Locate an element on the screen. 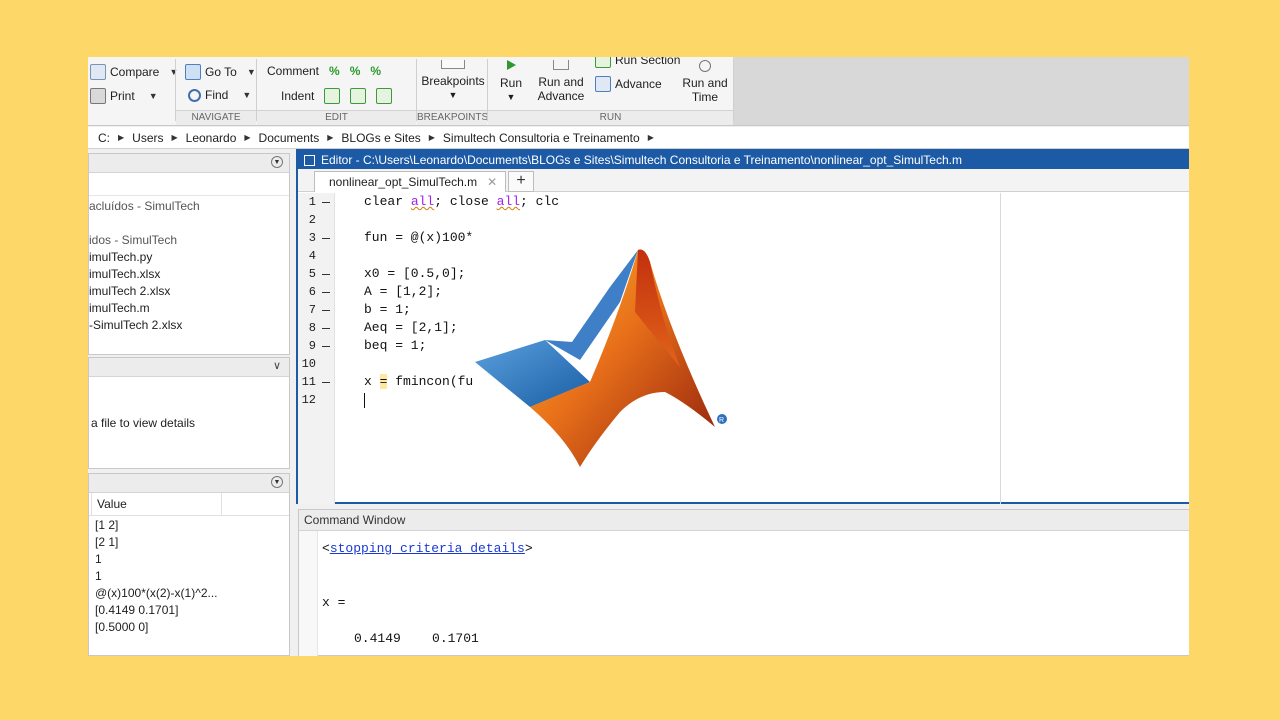 This screenshot has width=1280, height=720. breadcrumb-item: C: is located at coordinates (104, 138).